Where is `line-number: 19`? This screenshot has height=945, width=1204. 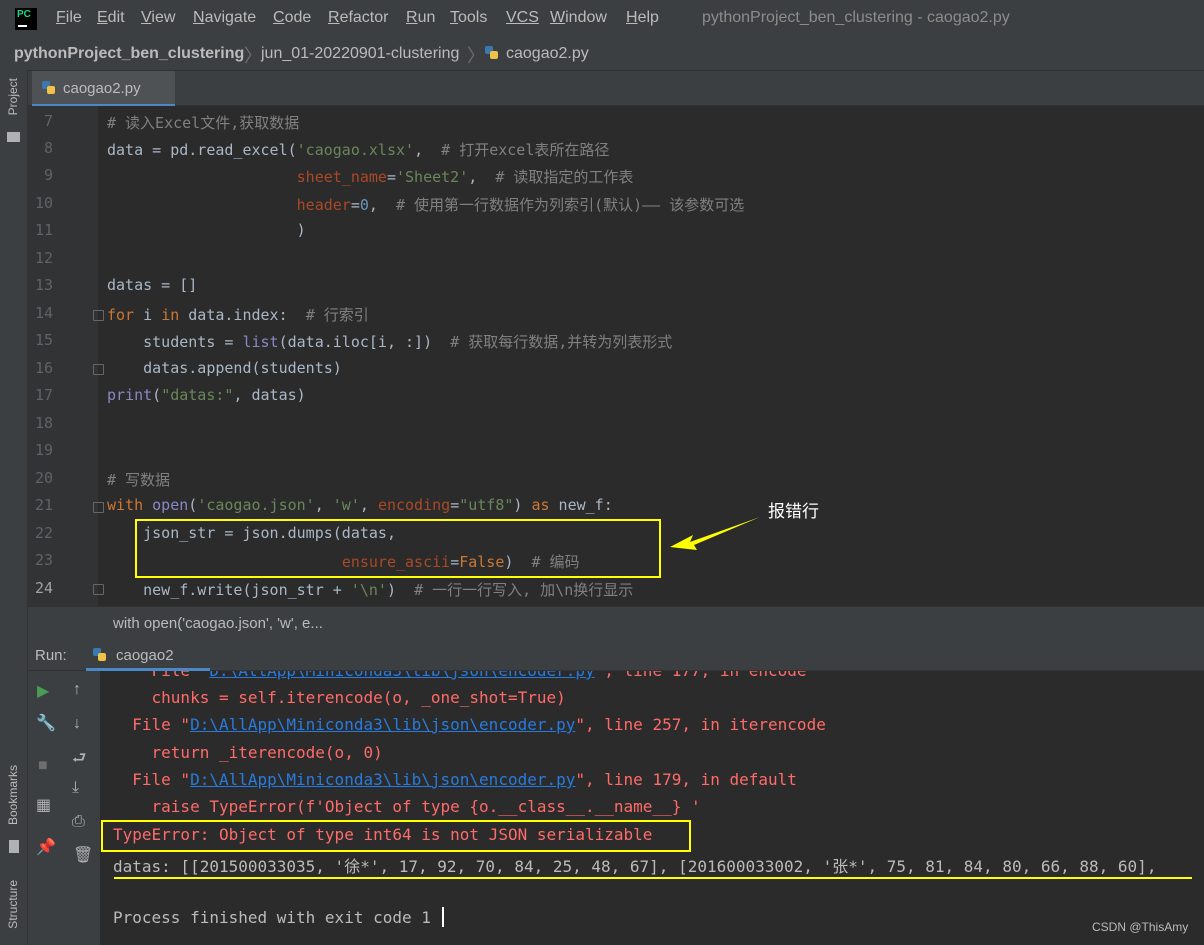
line-number: 19 is located at coordinates (43, 450).